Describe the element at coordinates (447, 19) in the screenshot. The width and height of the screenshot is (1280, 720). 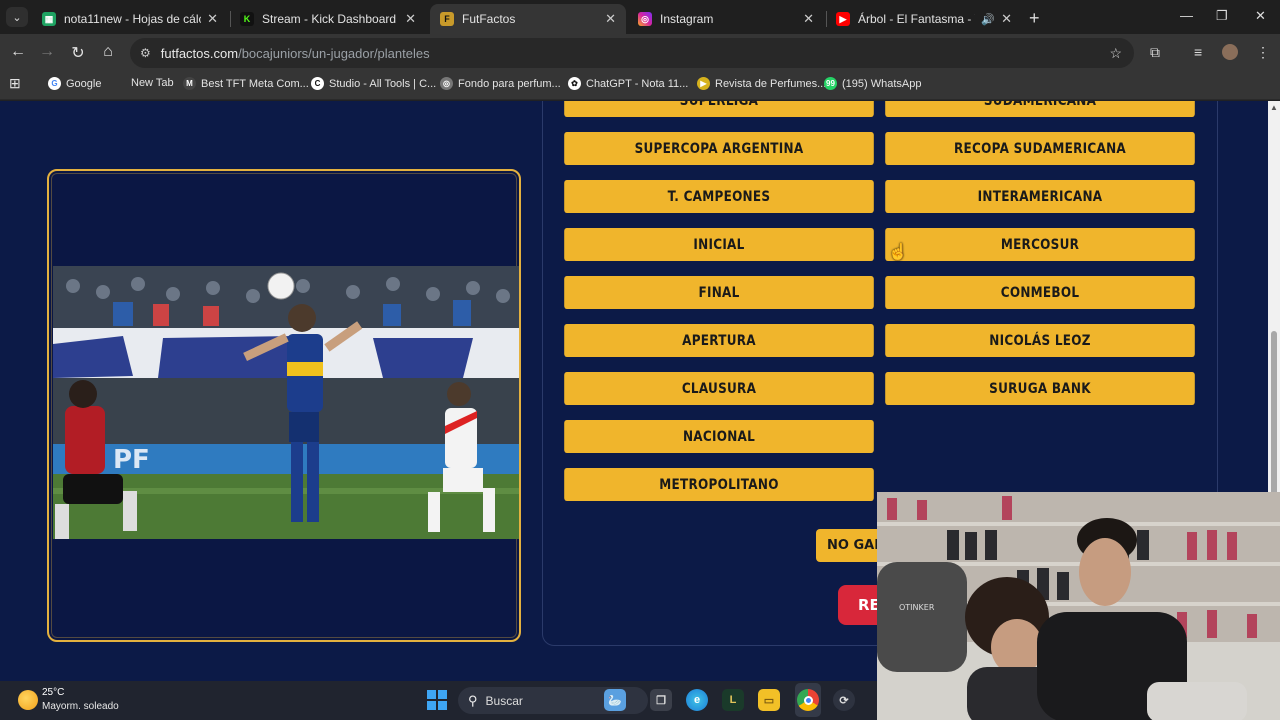
I see `futfactos-icon: F` at that location.